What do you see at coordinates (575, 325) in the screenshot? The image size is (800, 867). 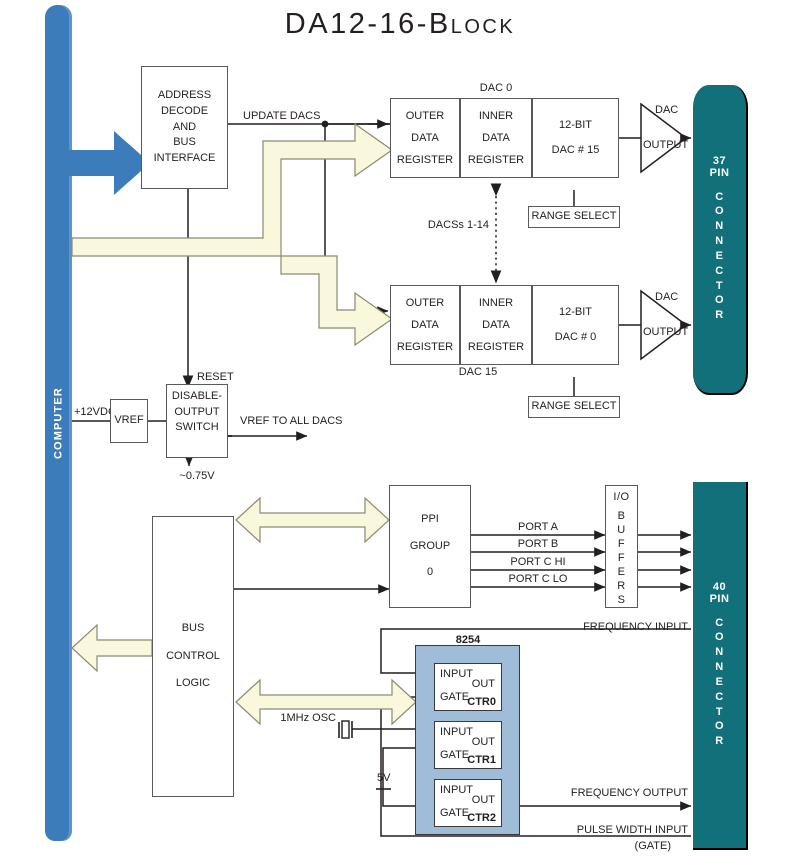 I see `dac-15-converter: 12-BIT DAC # 0` at bounding box center [575, 325].